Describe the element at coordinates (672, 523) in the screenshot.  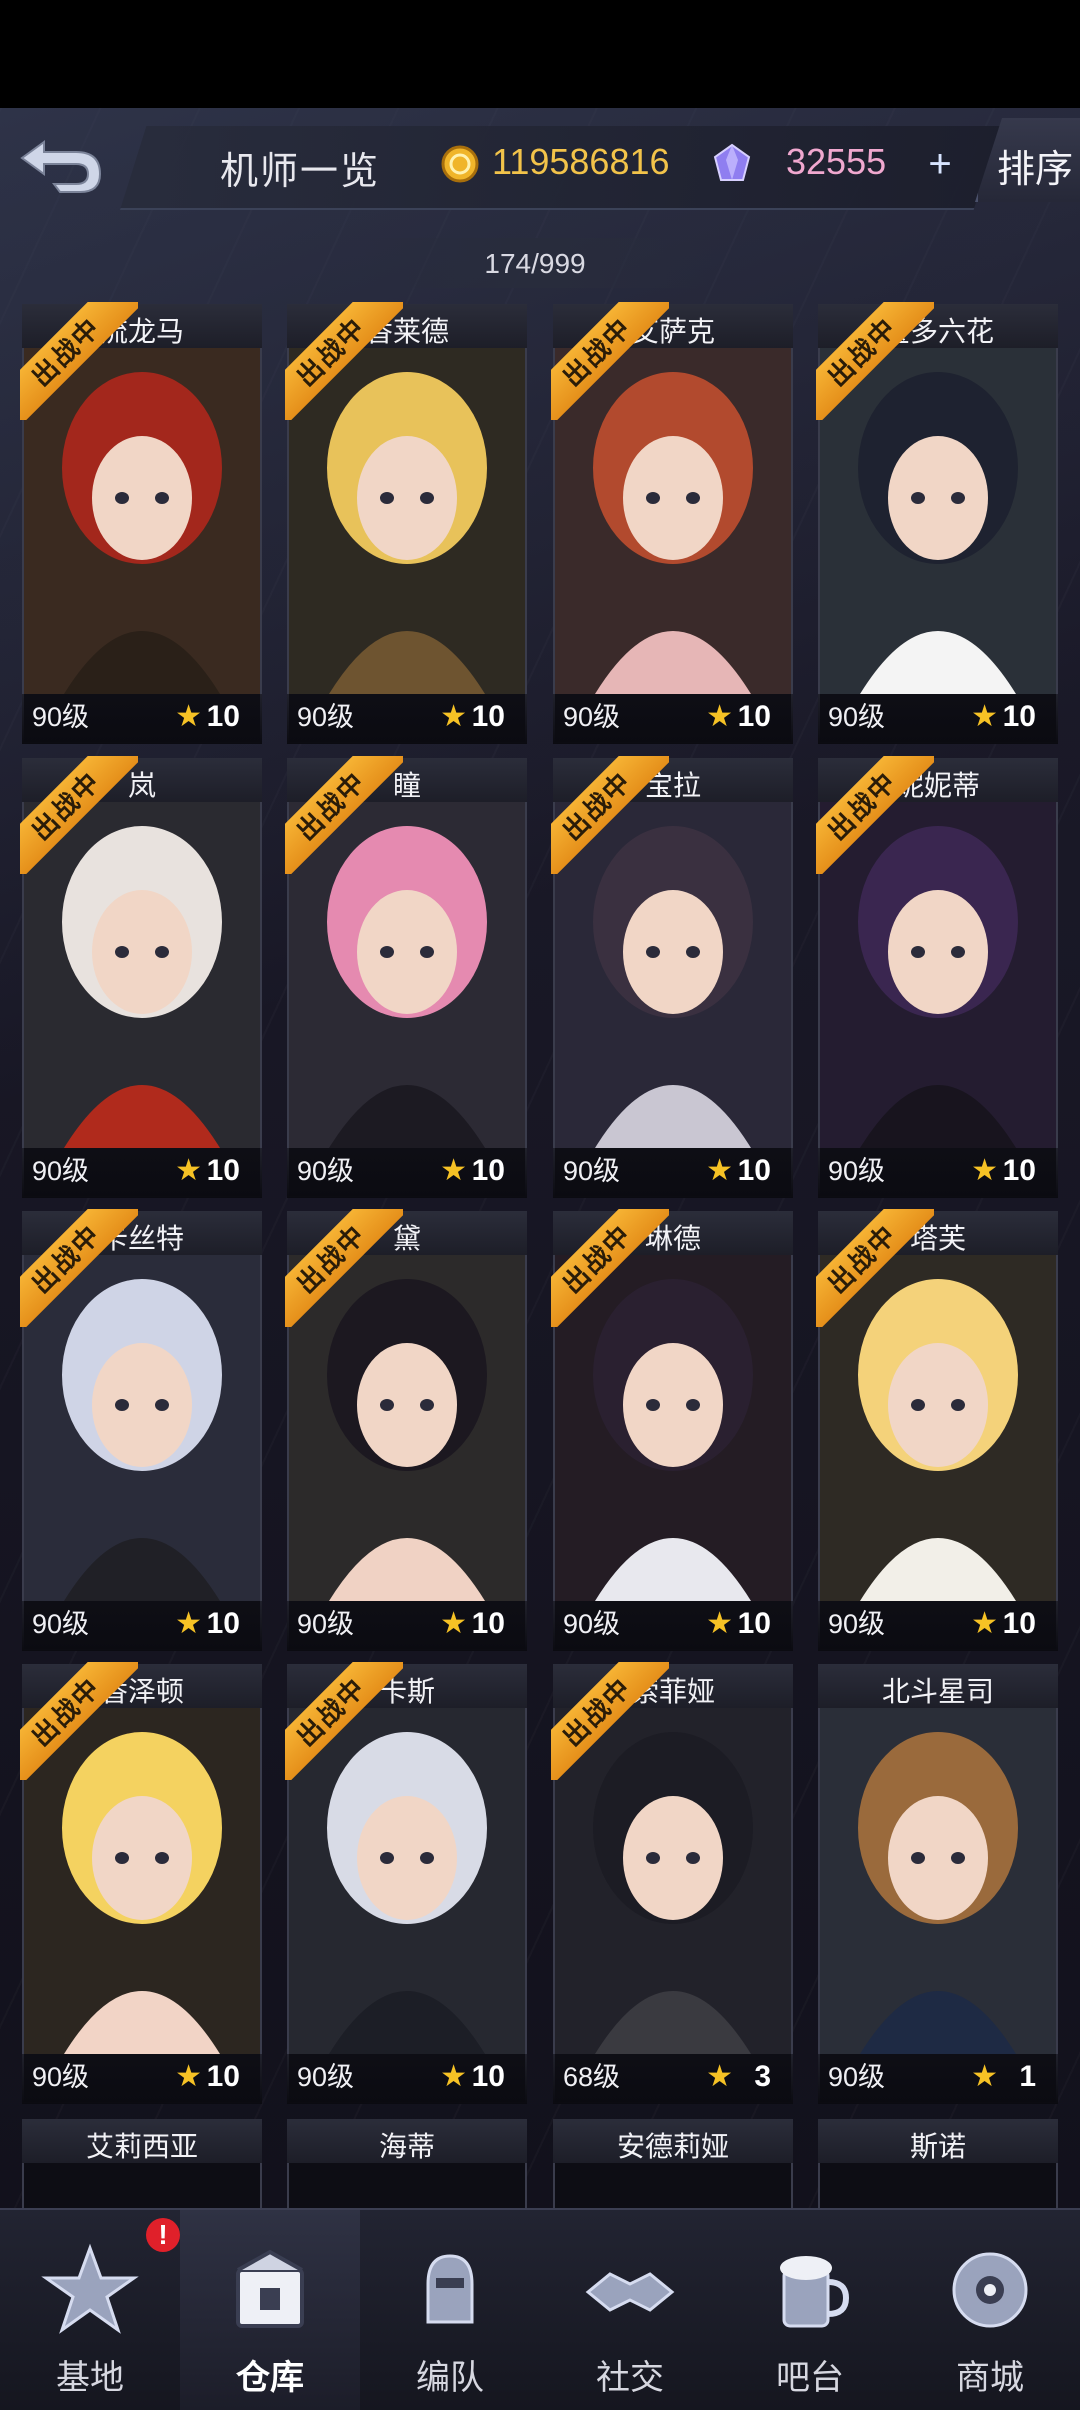
I see `pilot-card: 90级 ★ 10 艾萨克 出战中` at that location.